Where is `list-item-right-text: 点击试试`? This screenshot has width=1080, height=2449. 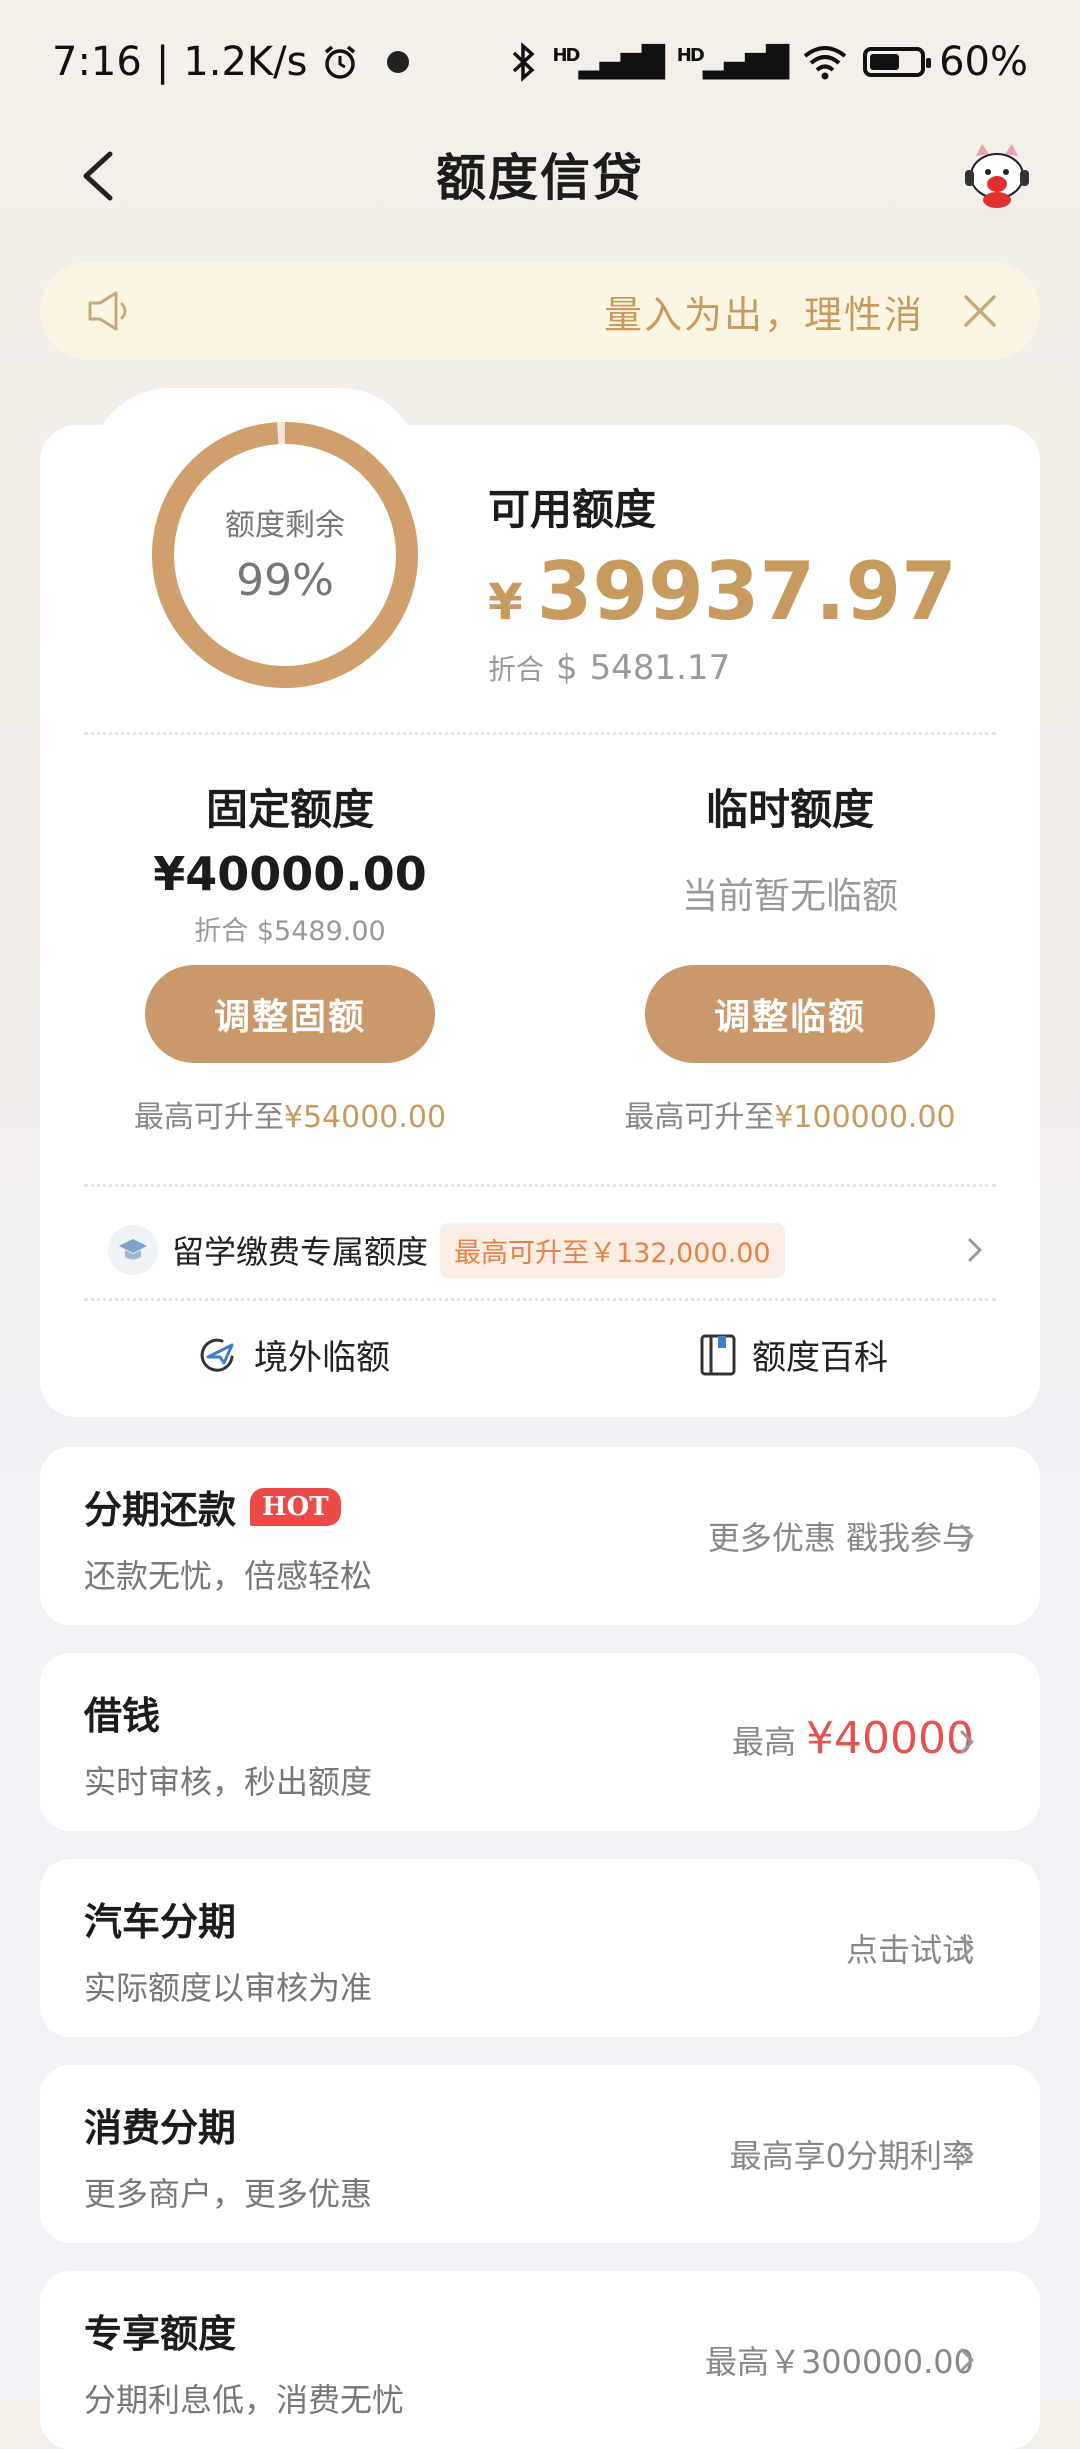
list-item-right-text: 点击试试 is located at coordinates (910, 1948).